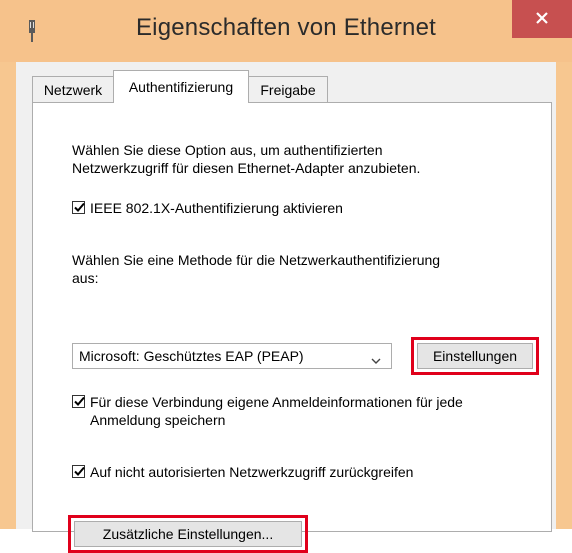 This screenshot has height=553, width=572. Describe the element at coordinates (376, 360) in the screenshot. I see `chevron-down-icon` at that location.